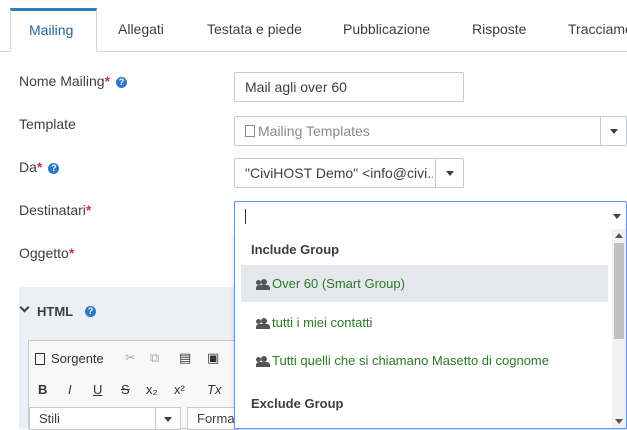 Image resolution: width=627 pixels, height=430 pixels. Describe the element at coordinates (185, 358) in the screenshot. I see `paste-icon: ▤` at that location.